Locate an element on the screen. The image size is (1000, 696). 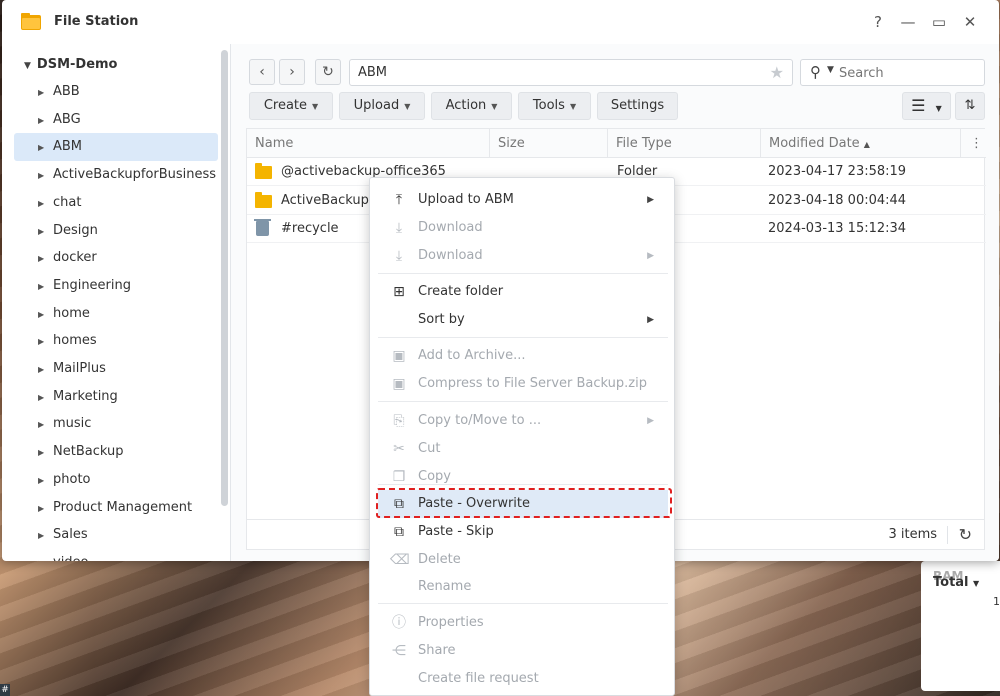
action-button: Action ▼ is located at coordinates (471, 106).